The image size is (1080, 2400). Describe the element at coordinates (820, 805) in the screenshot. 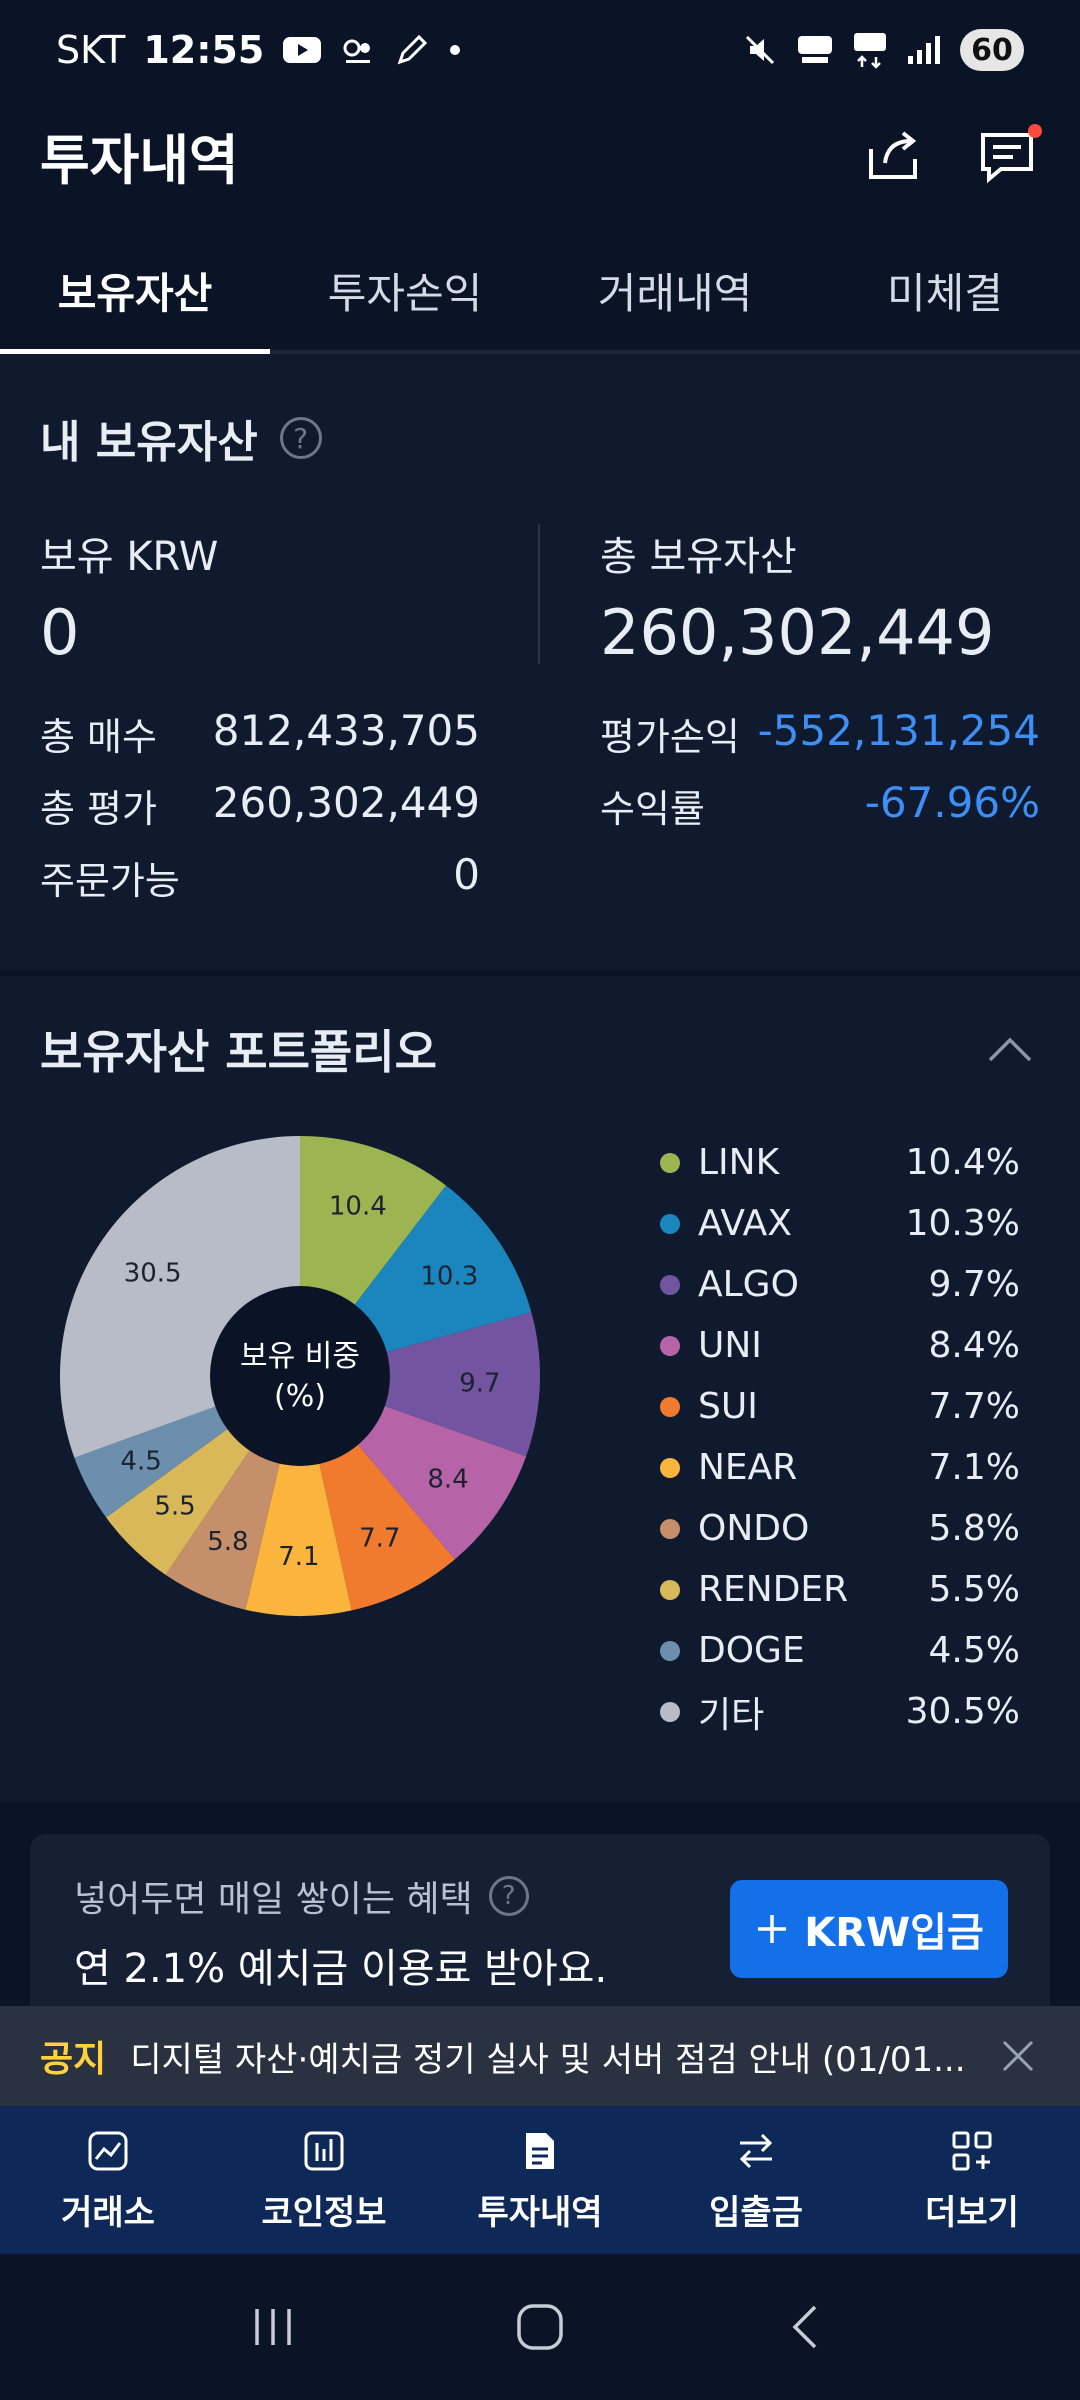

I see `return-row: 수익률 -67.96%` at that location.